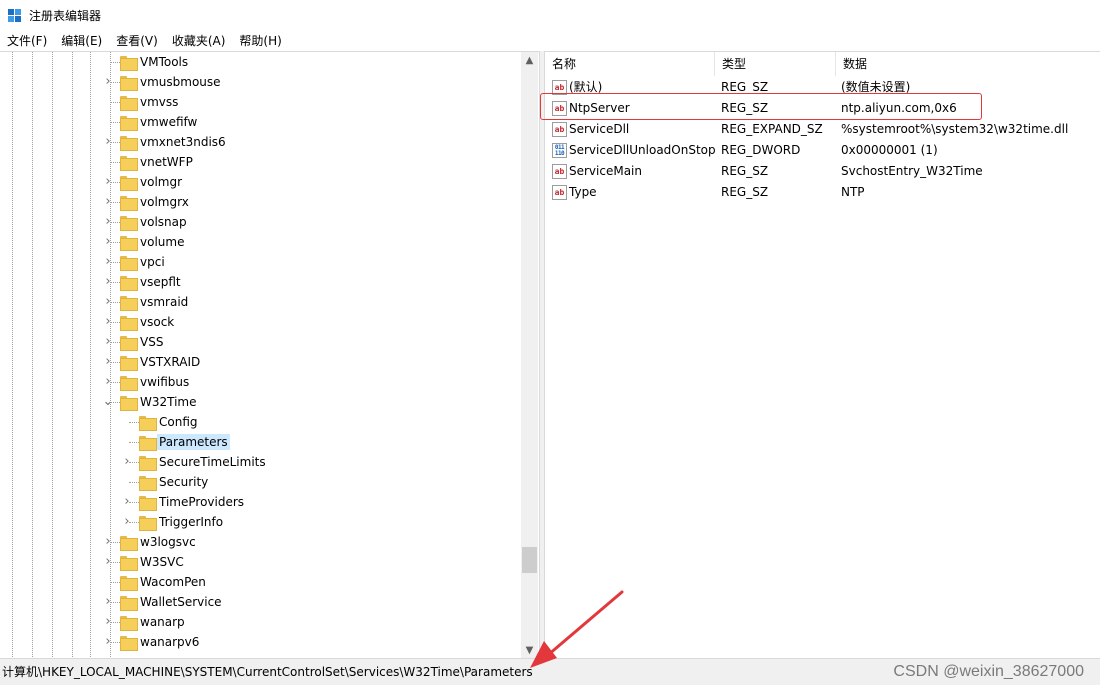 The height and width of the screenshot is (685, 1100). I want to click on tree-item-label: W32Time, so click(168, 402).